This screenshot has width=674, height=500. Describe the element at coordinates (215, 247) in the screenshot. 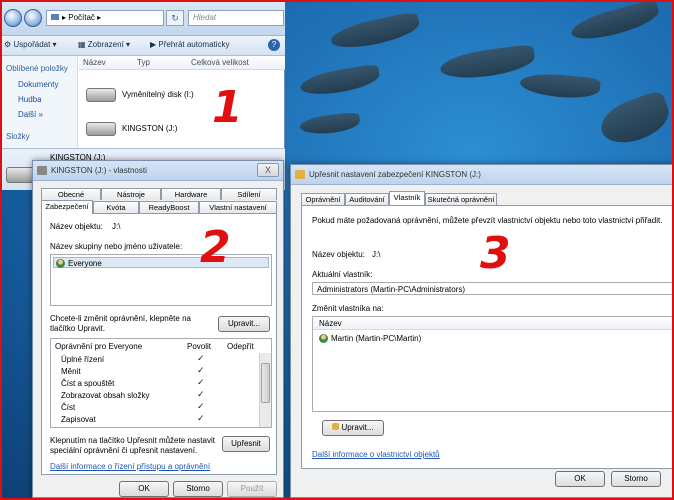

I see `annotation-number-2: 2` at that location.